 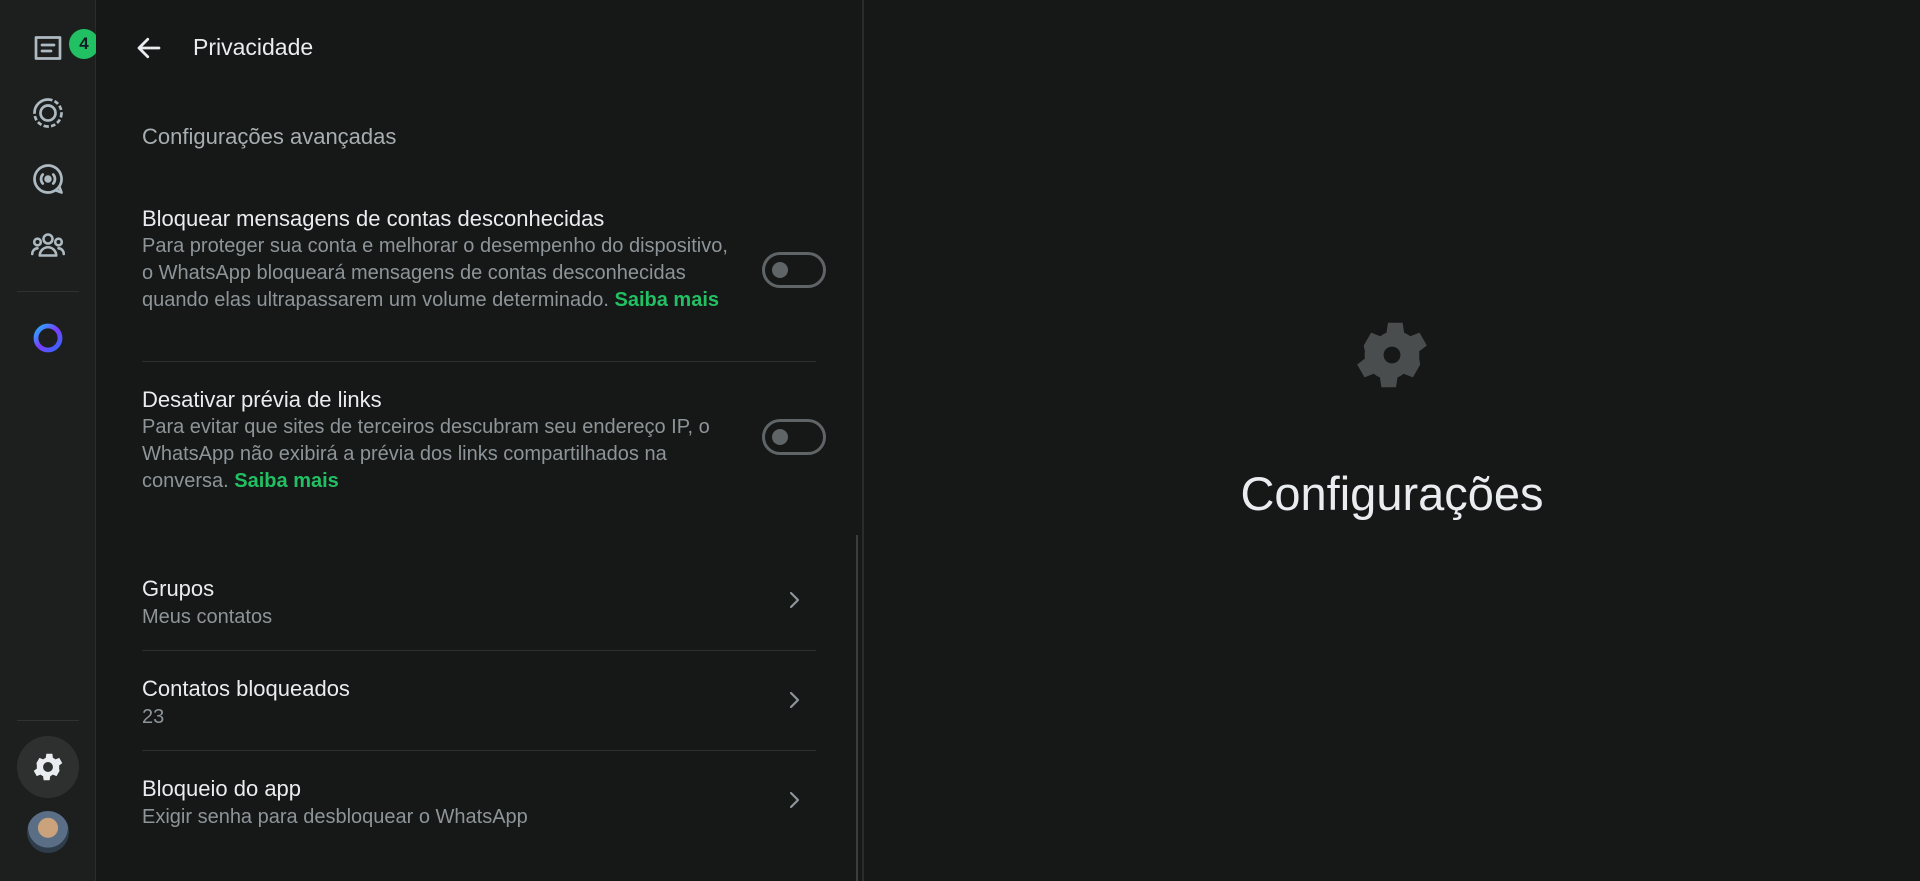 What do you see at coordinates (1392, 355) in the screenshot?
I see `settings-gear-icon` at bounding box center [1392, 355].